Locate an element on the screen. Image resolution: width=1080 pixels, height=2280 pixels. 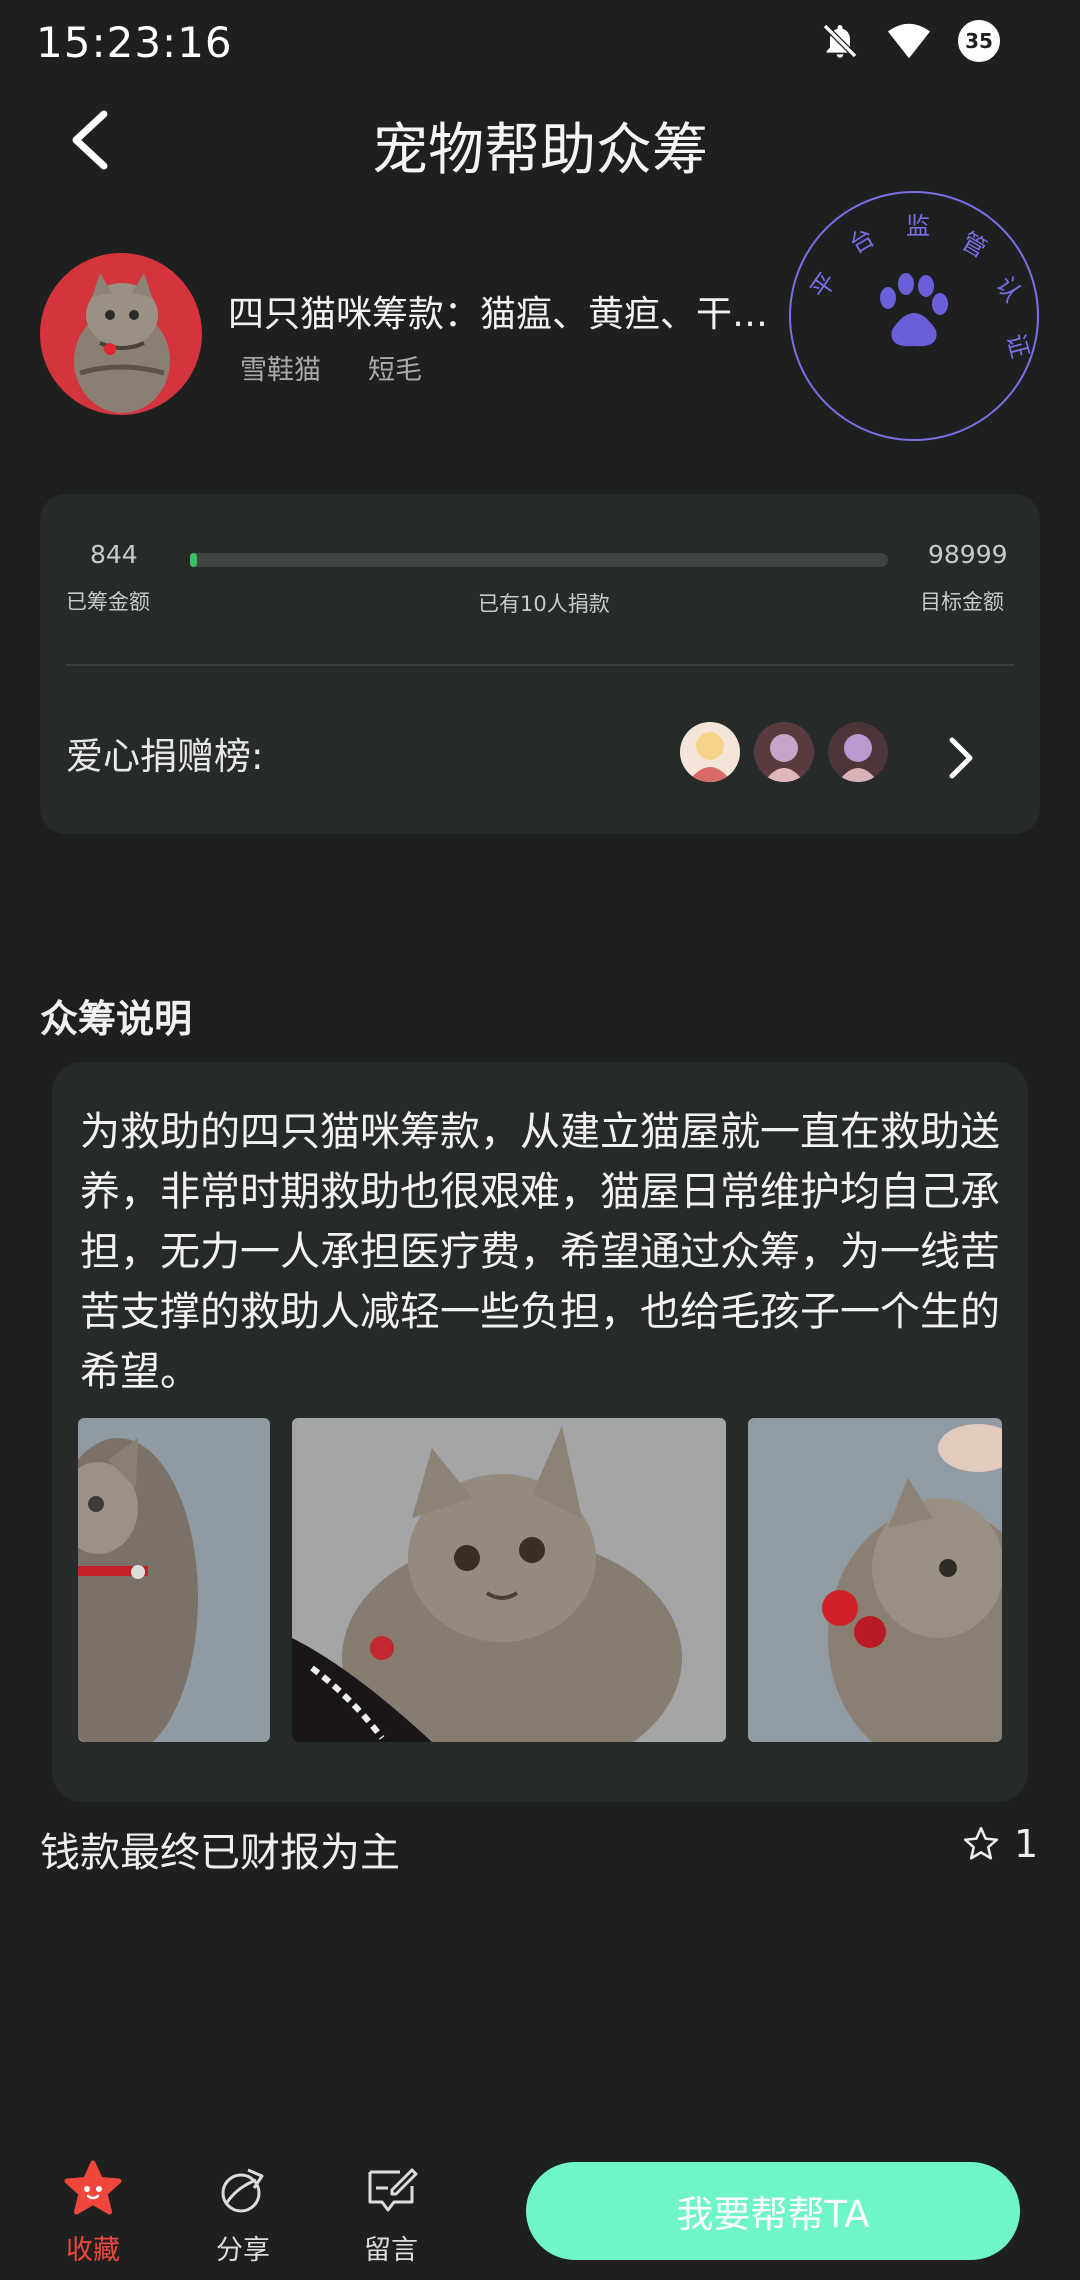
star-filled-icon is located at coordinates (93, 2187).